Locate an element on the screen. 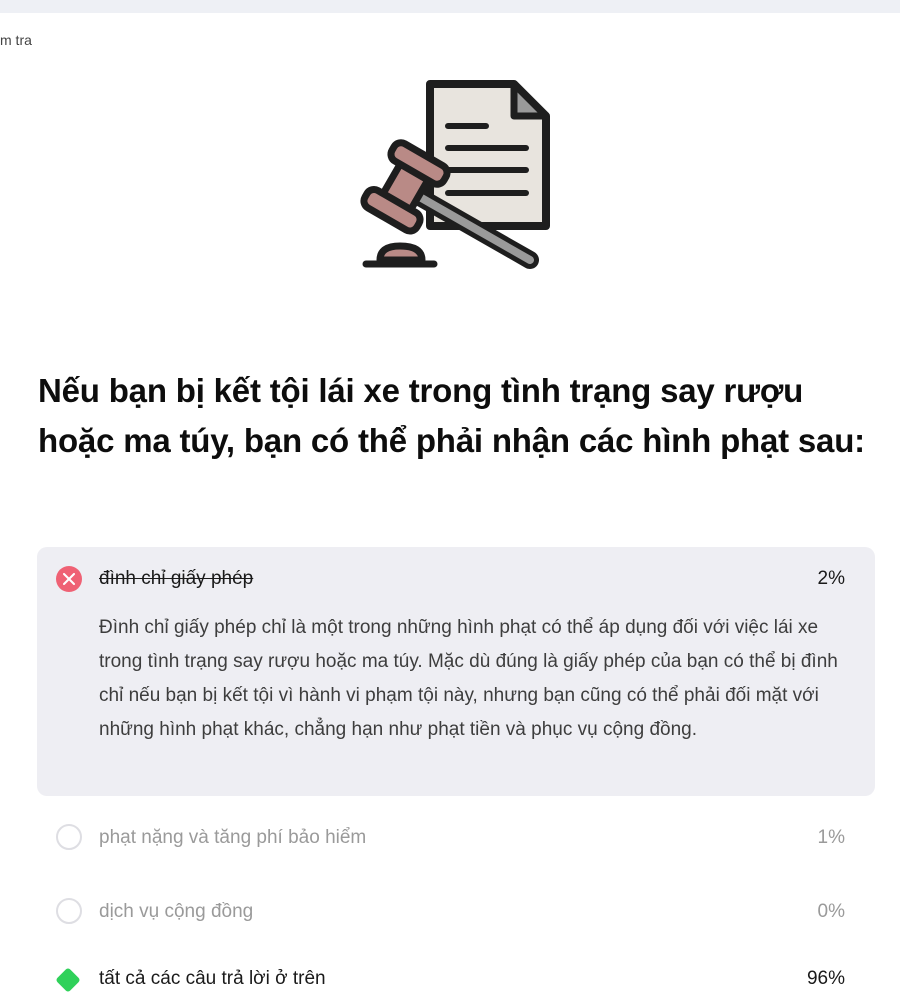 This screenshot has height=994, width=900. check-diamond-icon is located at coordinates (68, 980).